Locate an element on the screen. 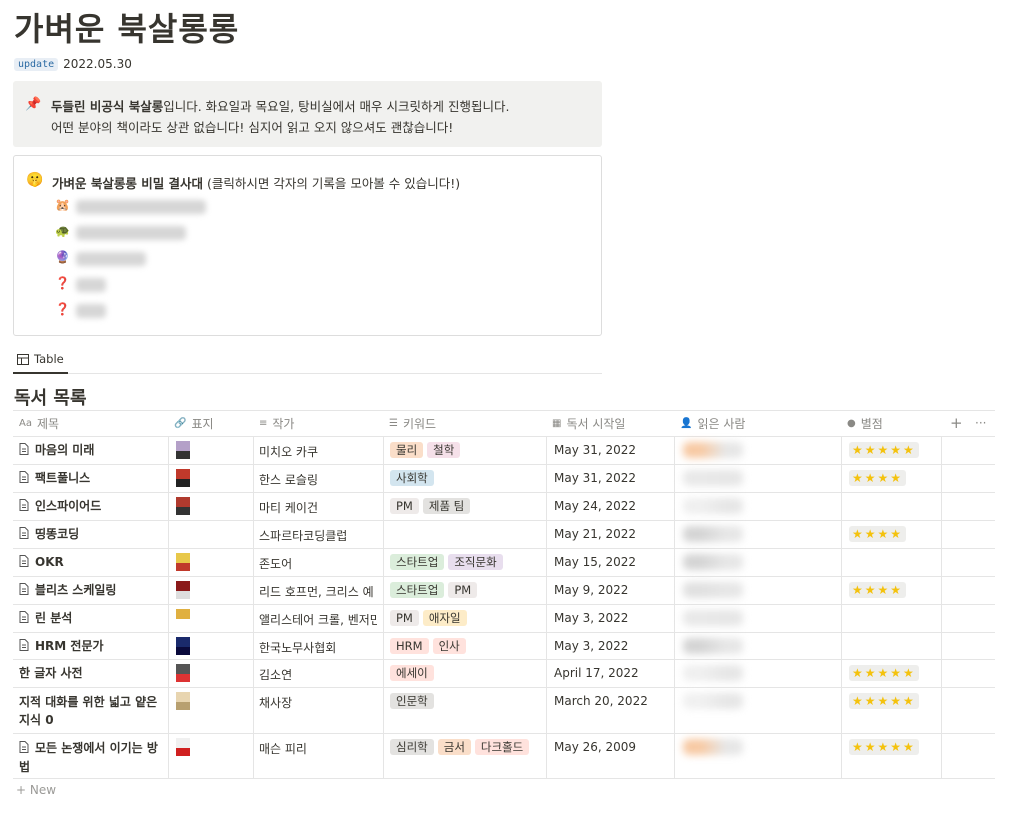  table-row-title: HRM 전문가 is located at coordinates (90, 646).